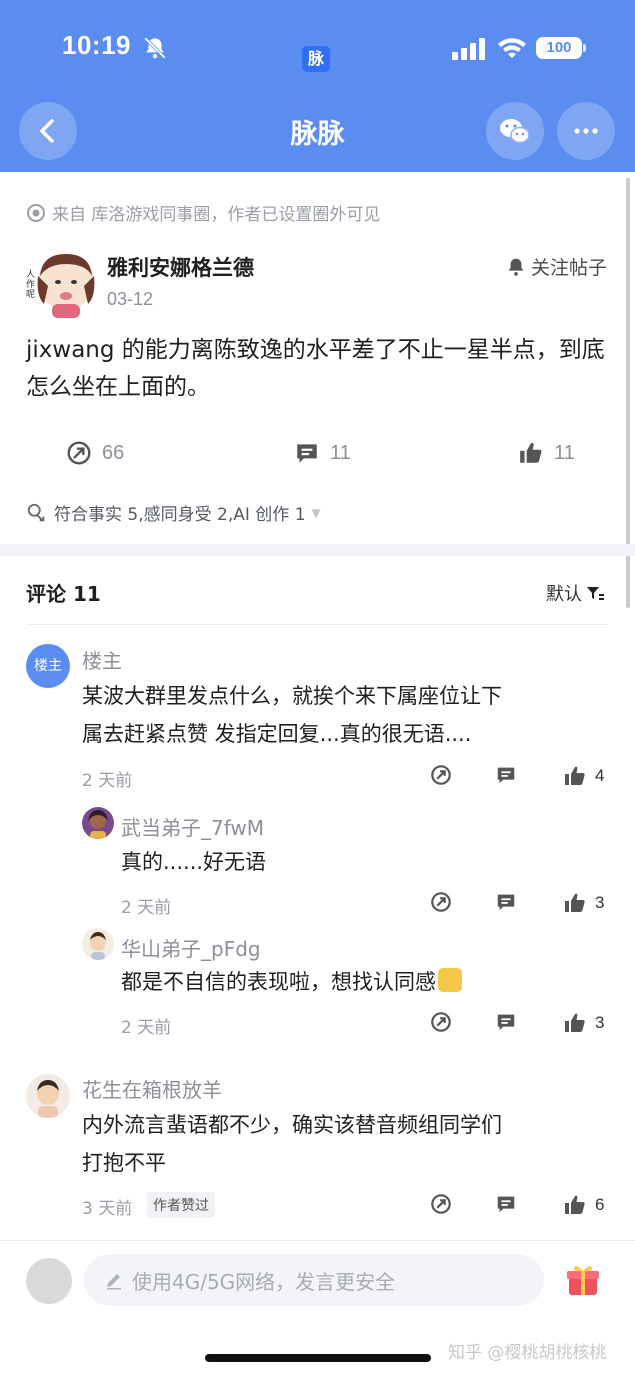  What do you see at coordinates (124, 1163) in the screenshot?
I see `comment-text: 打抱不平` at bounding box center [124, 1163].